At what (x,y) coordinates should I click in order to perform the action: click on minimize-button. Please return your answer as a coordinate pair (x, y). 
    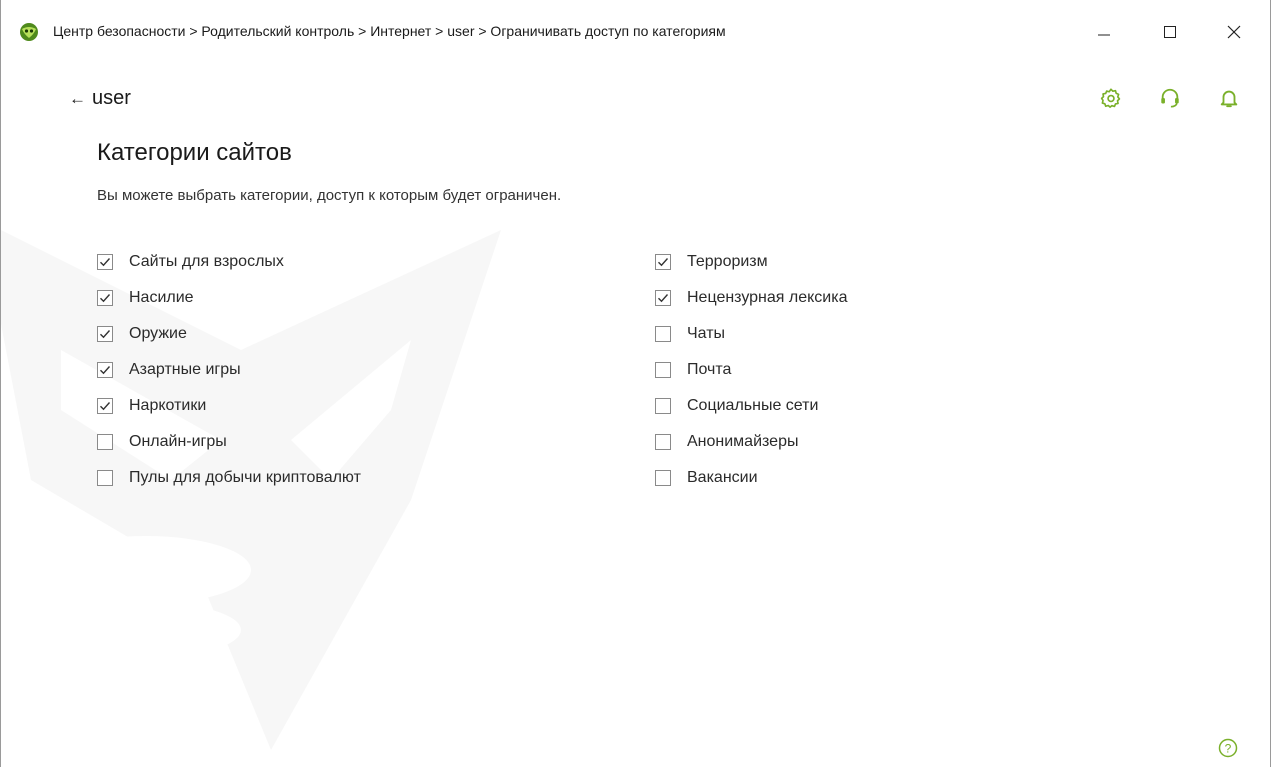
    Looking at the image, I should click on (1104, 32).